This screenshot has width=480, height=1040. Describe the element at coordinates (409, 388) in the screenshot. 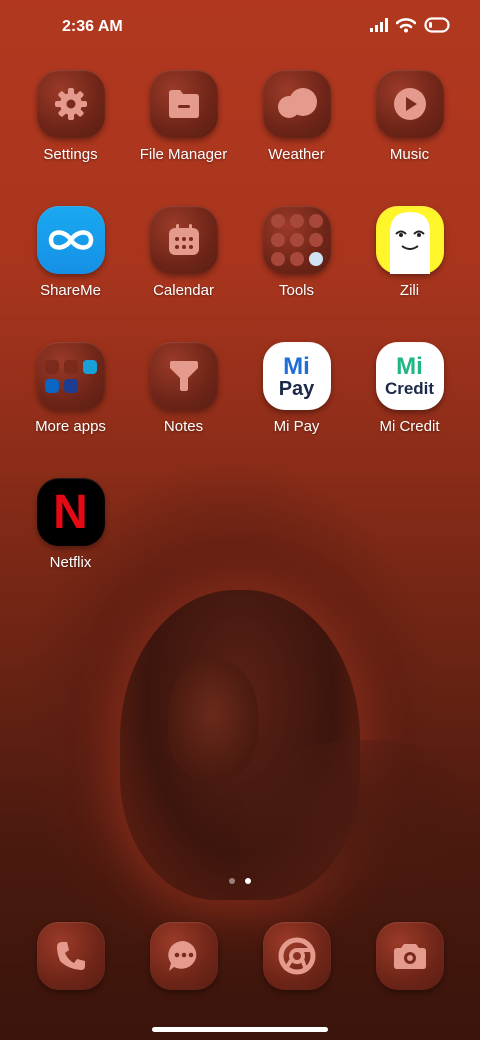

I see `mi-credit-credit-text: Credit` at that location.